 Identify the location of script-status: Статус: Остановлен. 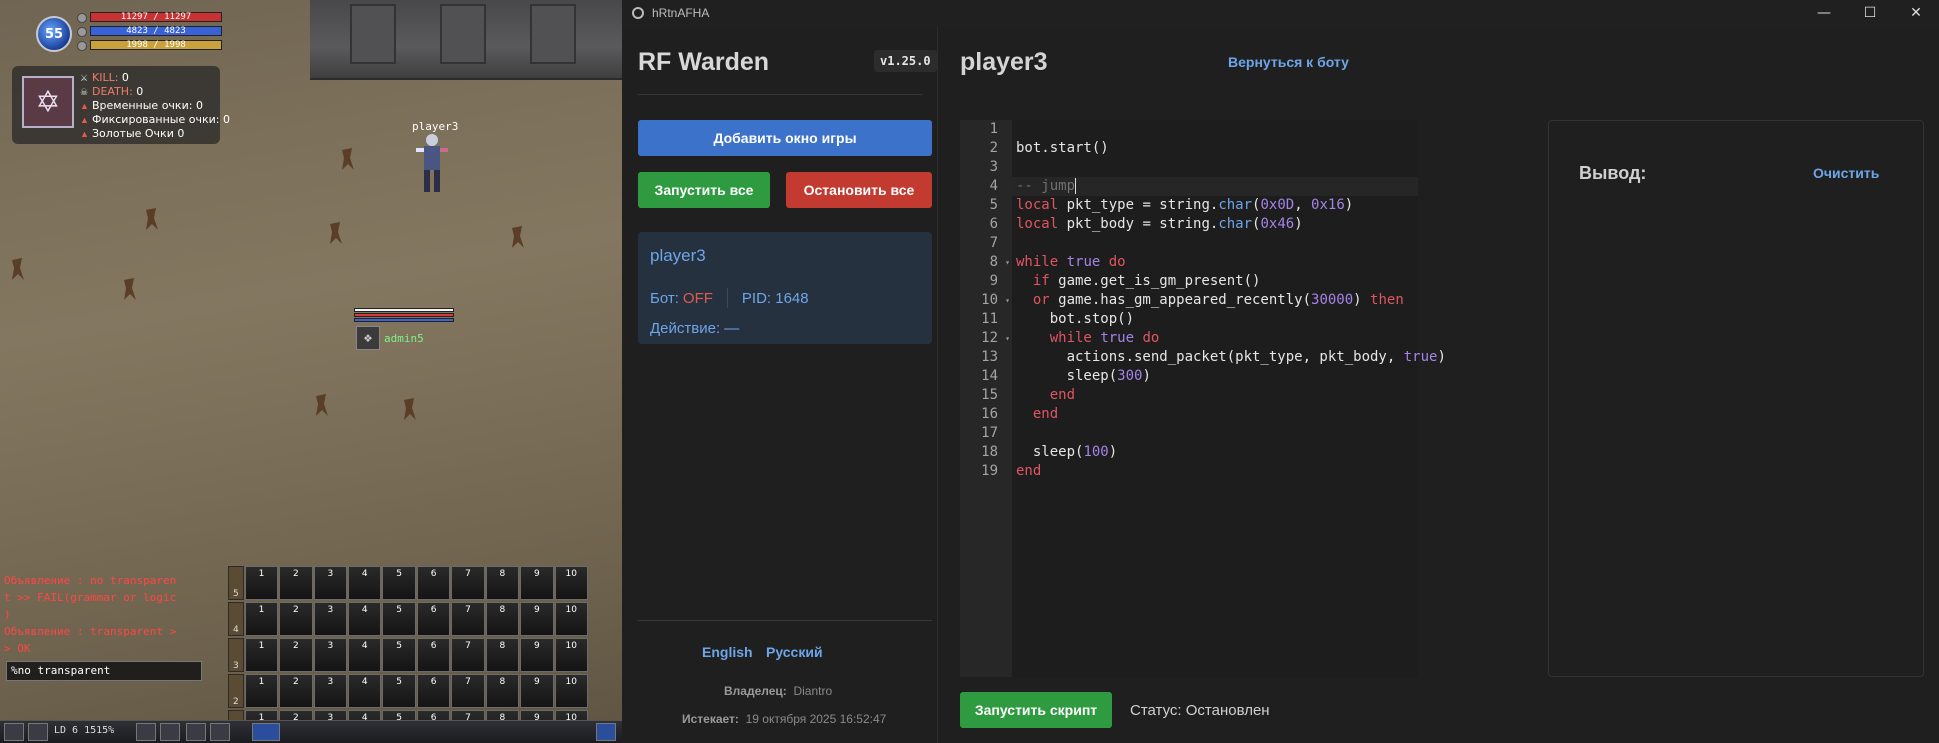
(1200, 710).